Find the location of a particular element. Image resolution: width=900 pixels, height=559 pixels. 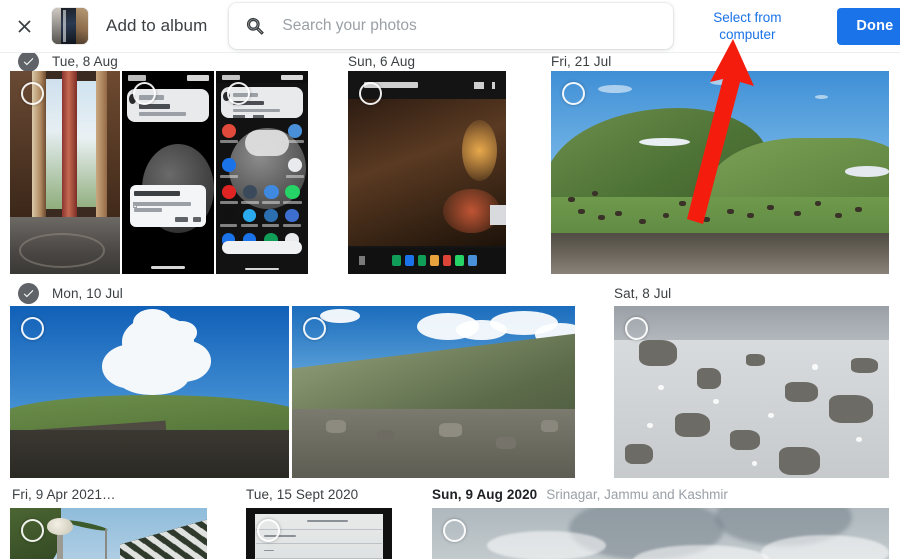

search-input is located at coordinates (467, 26).